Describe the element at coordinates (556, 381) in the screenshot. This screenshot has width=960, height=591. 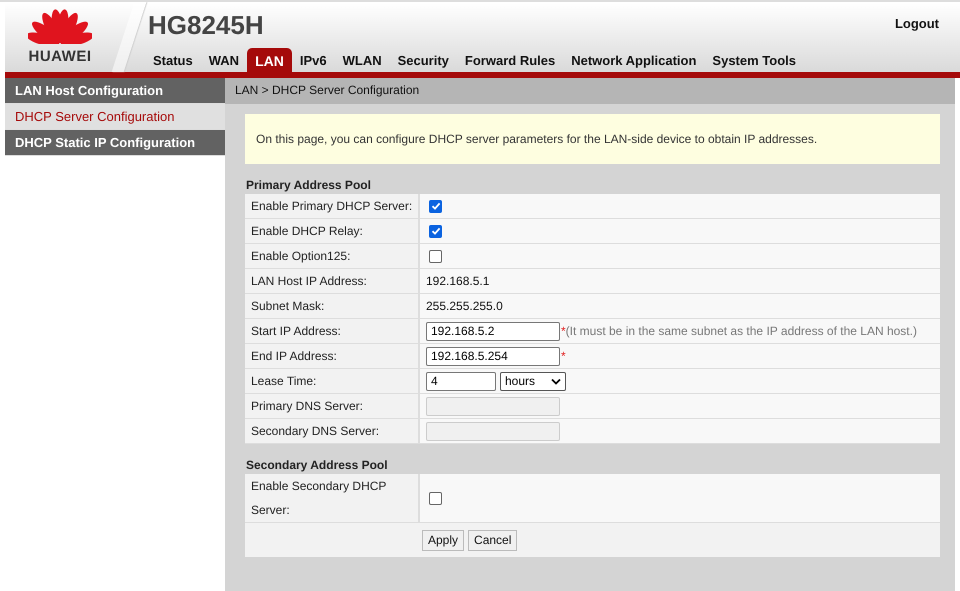
I see `chevron-down-icon` at that location.